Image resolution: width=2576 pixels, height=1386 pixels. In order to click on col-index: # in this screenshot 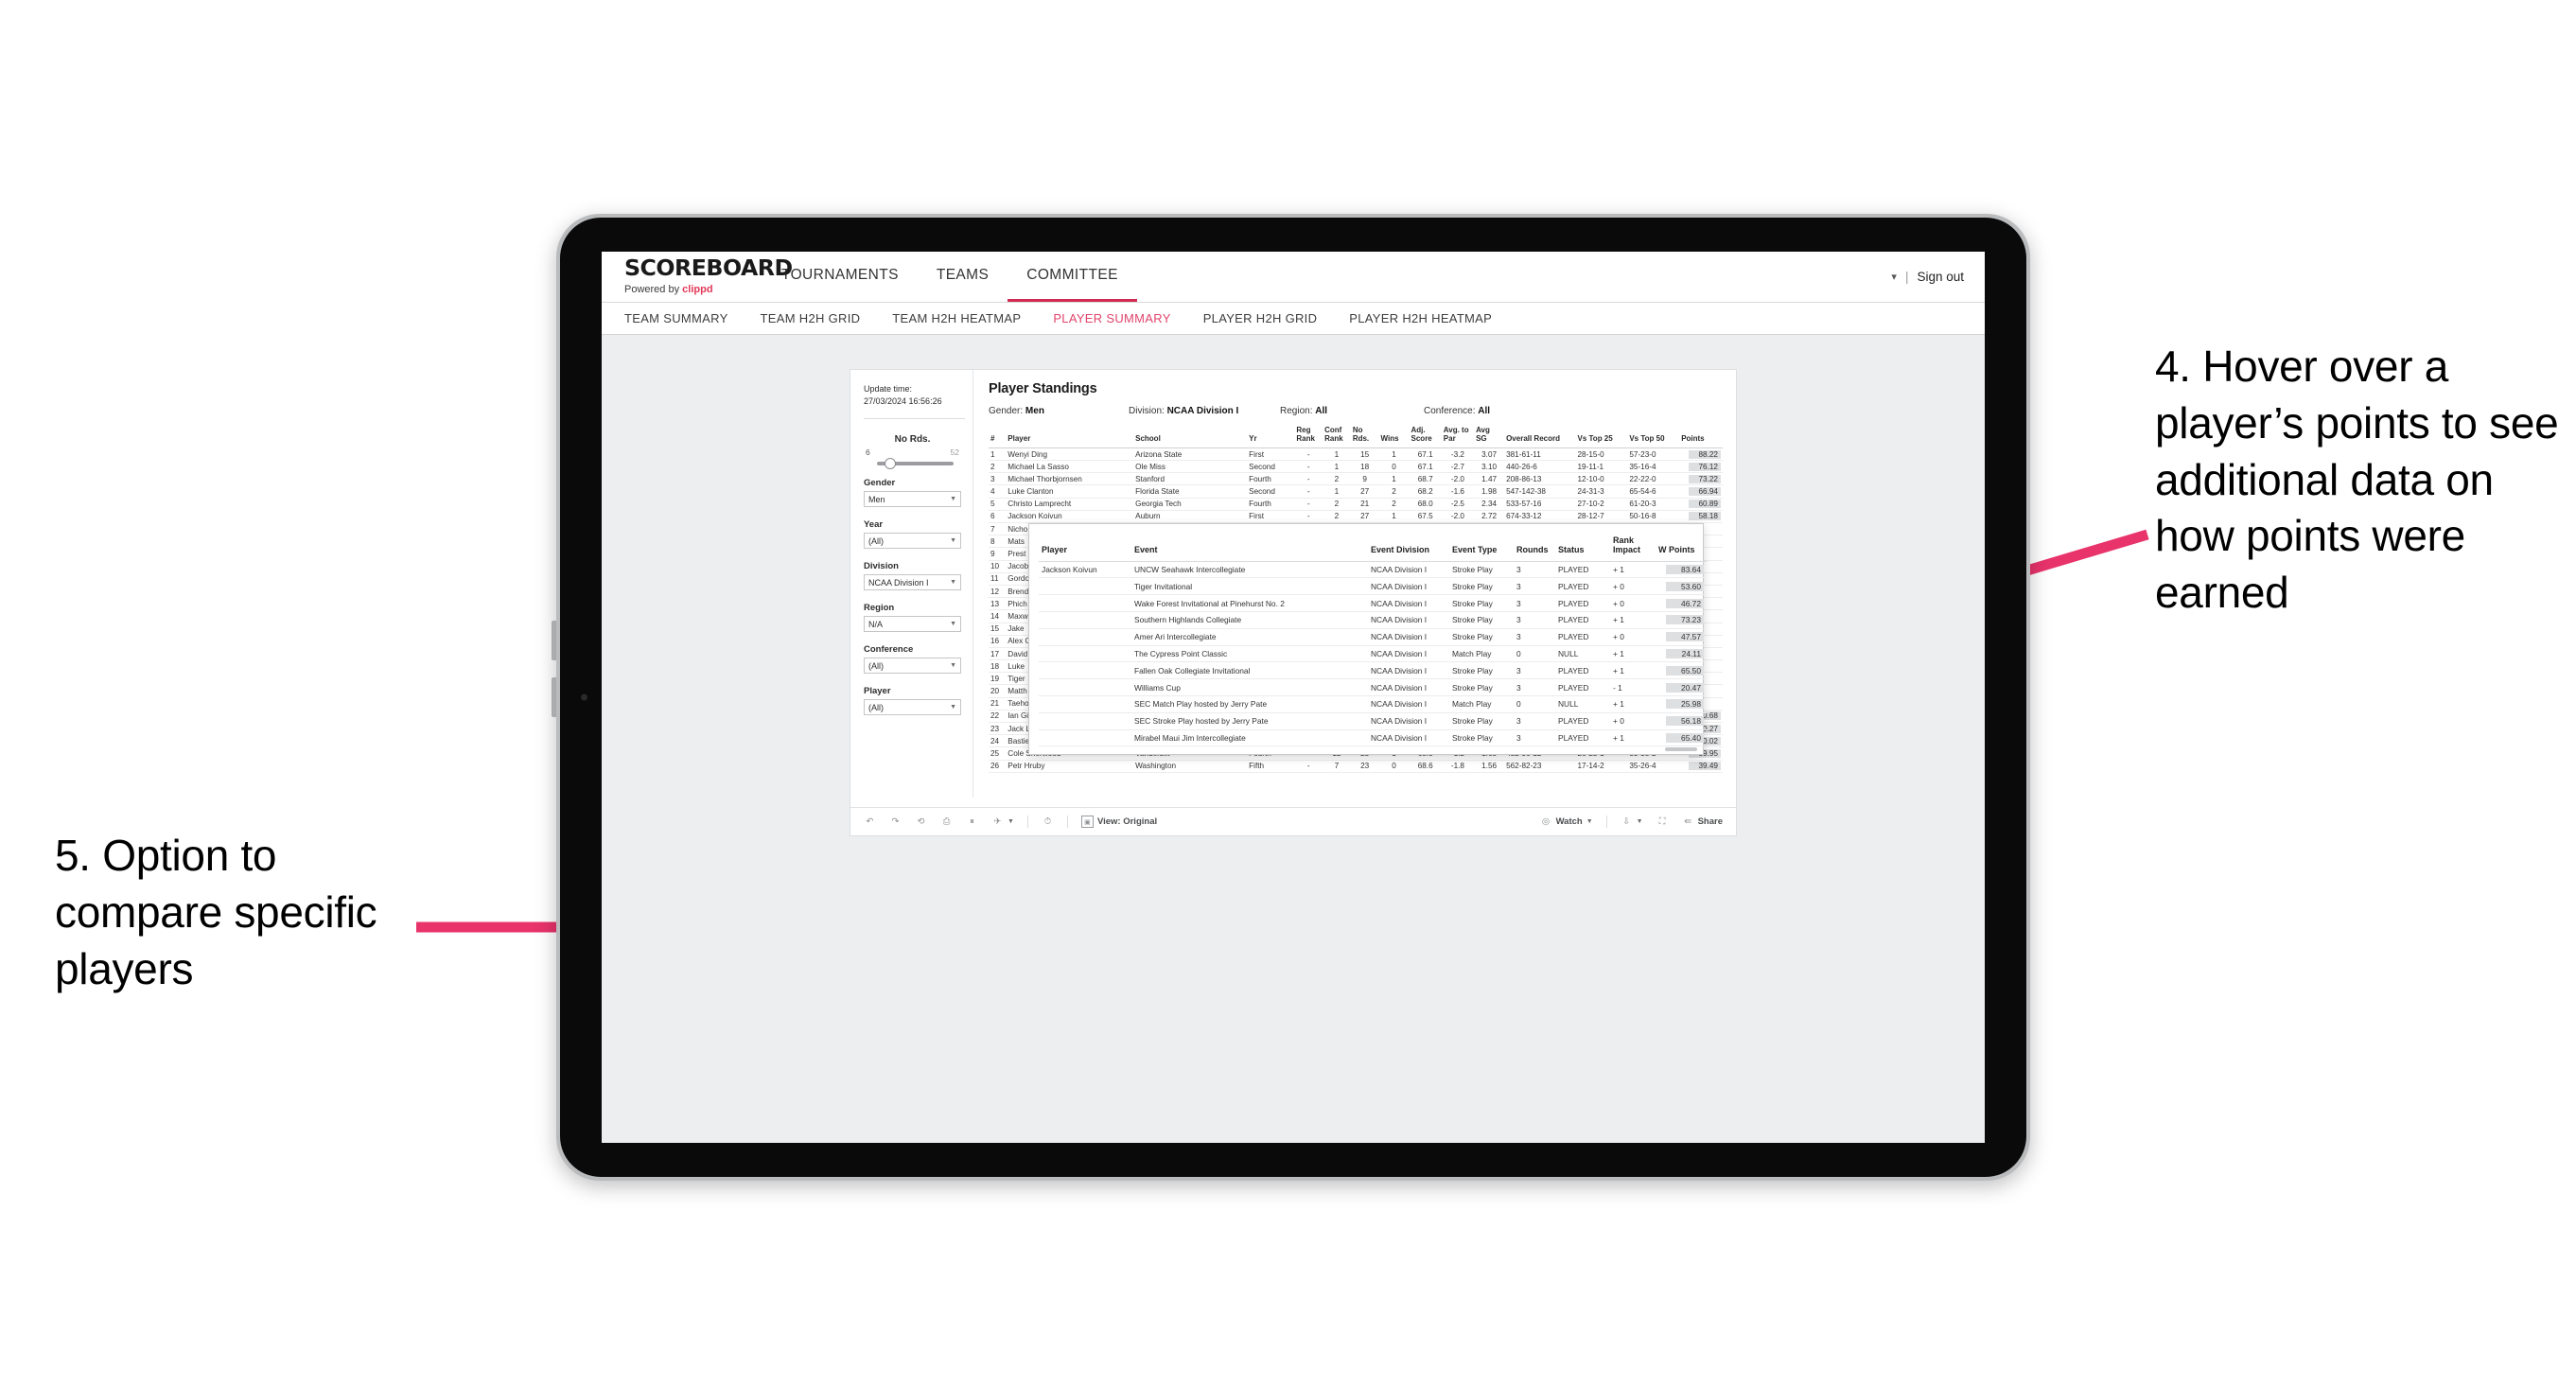, I will do `click(998, 436)`.